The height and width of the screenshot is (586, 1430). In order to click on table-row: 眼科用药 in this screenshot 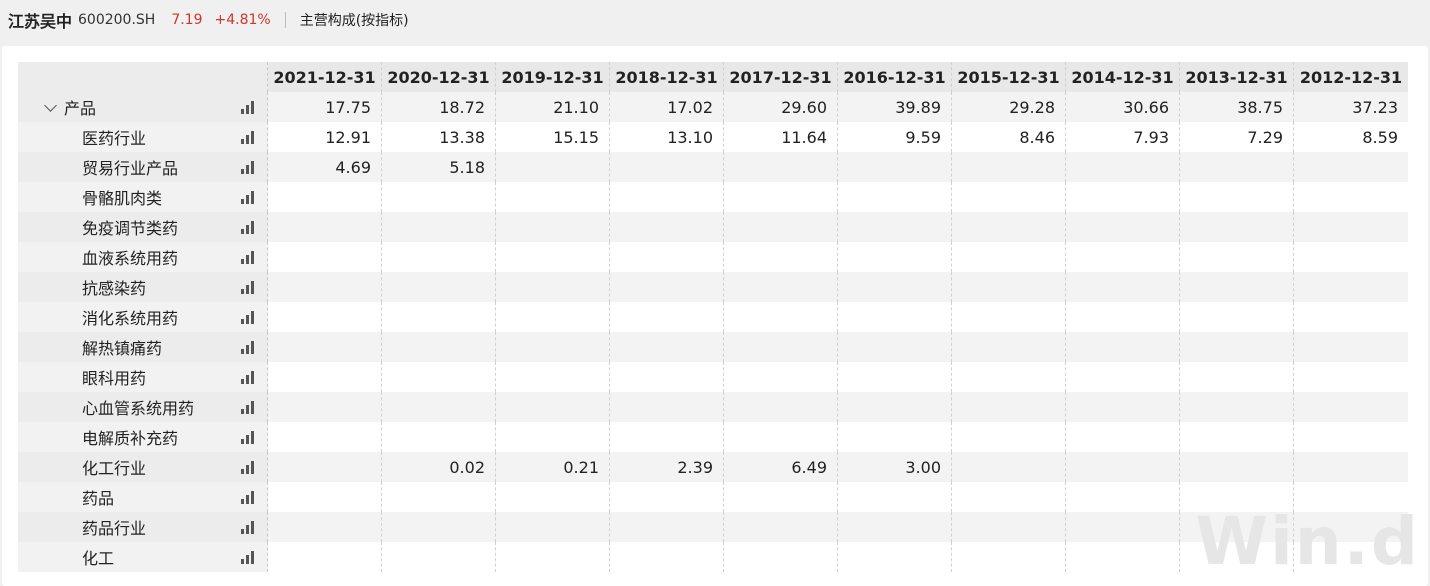, I will do `click(713, 377)`.